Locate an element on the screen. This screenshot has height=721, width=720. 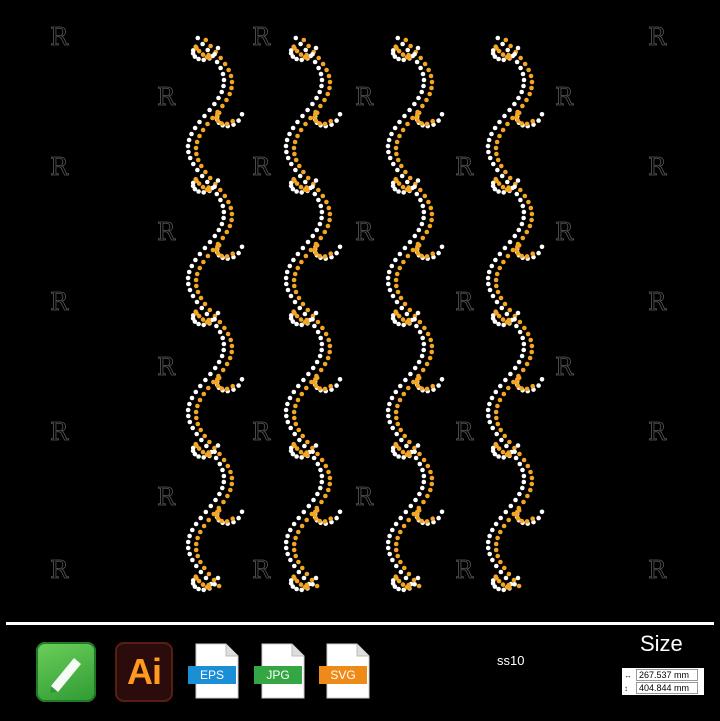
dimensions-panel: ↔ 267.537 mm ↕ 404.844 mm is located at coordinates (663, 681).